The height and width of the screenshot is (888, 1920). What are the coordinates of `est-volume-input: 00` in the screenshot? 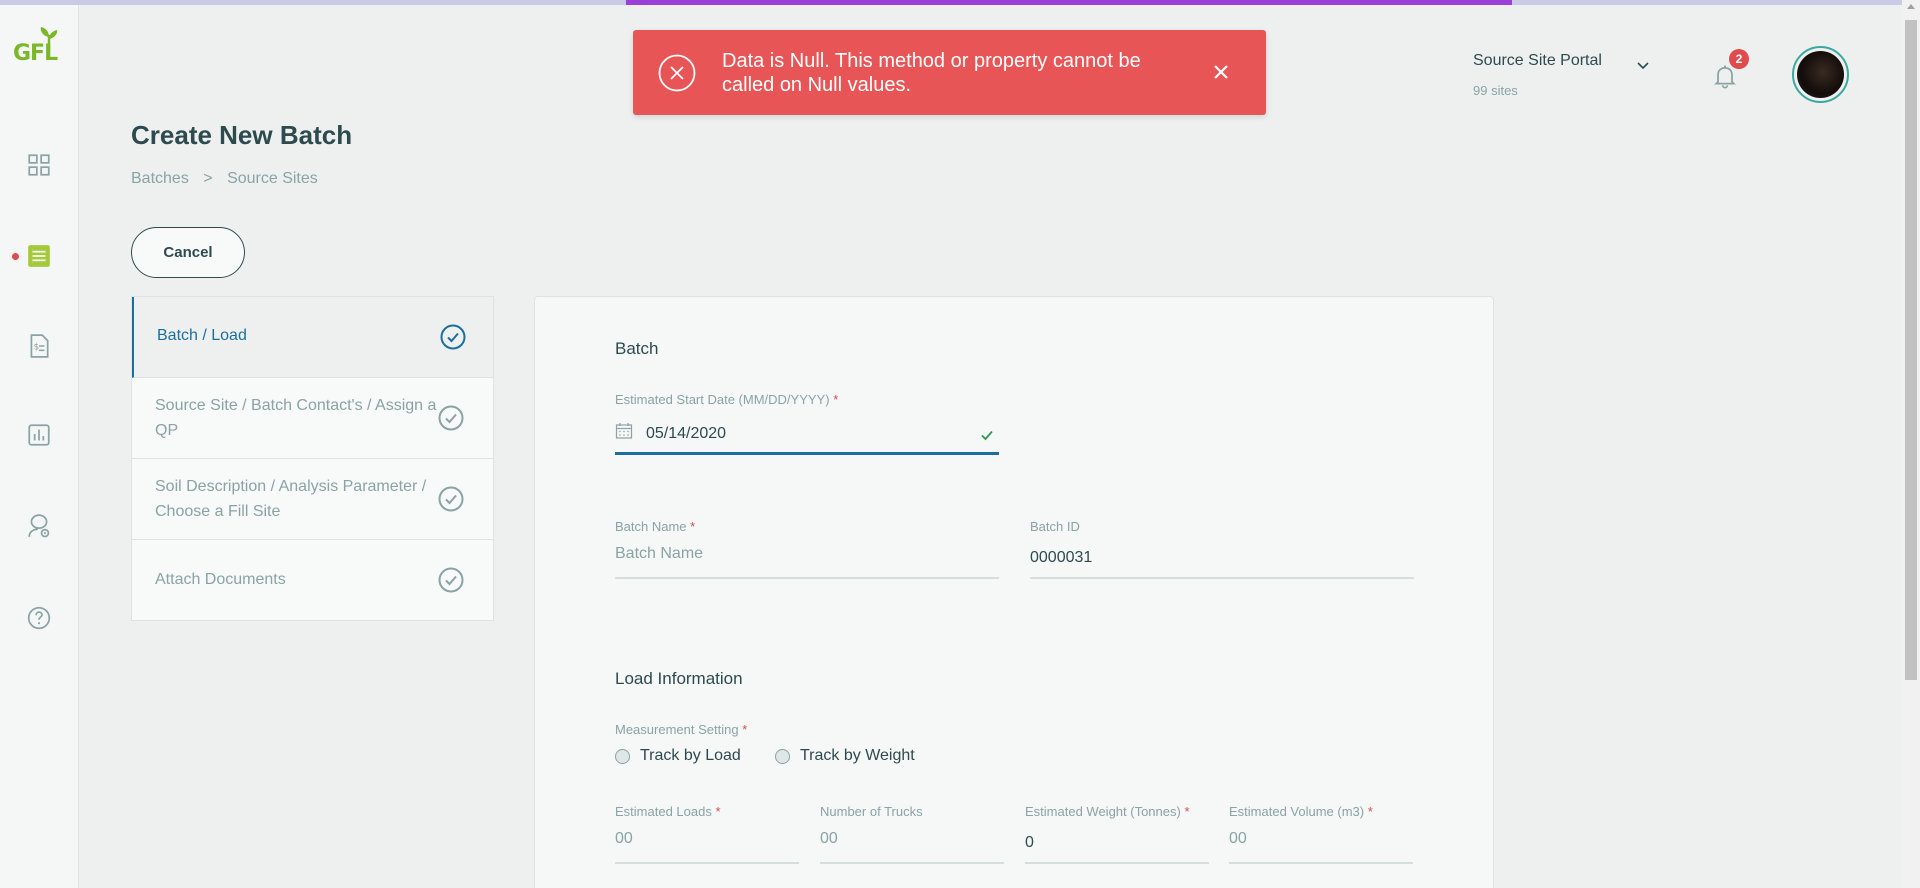 It's located at (1321, 847).